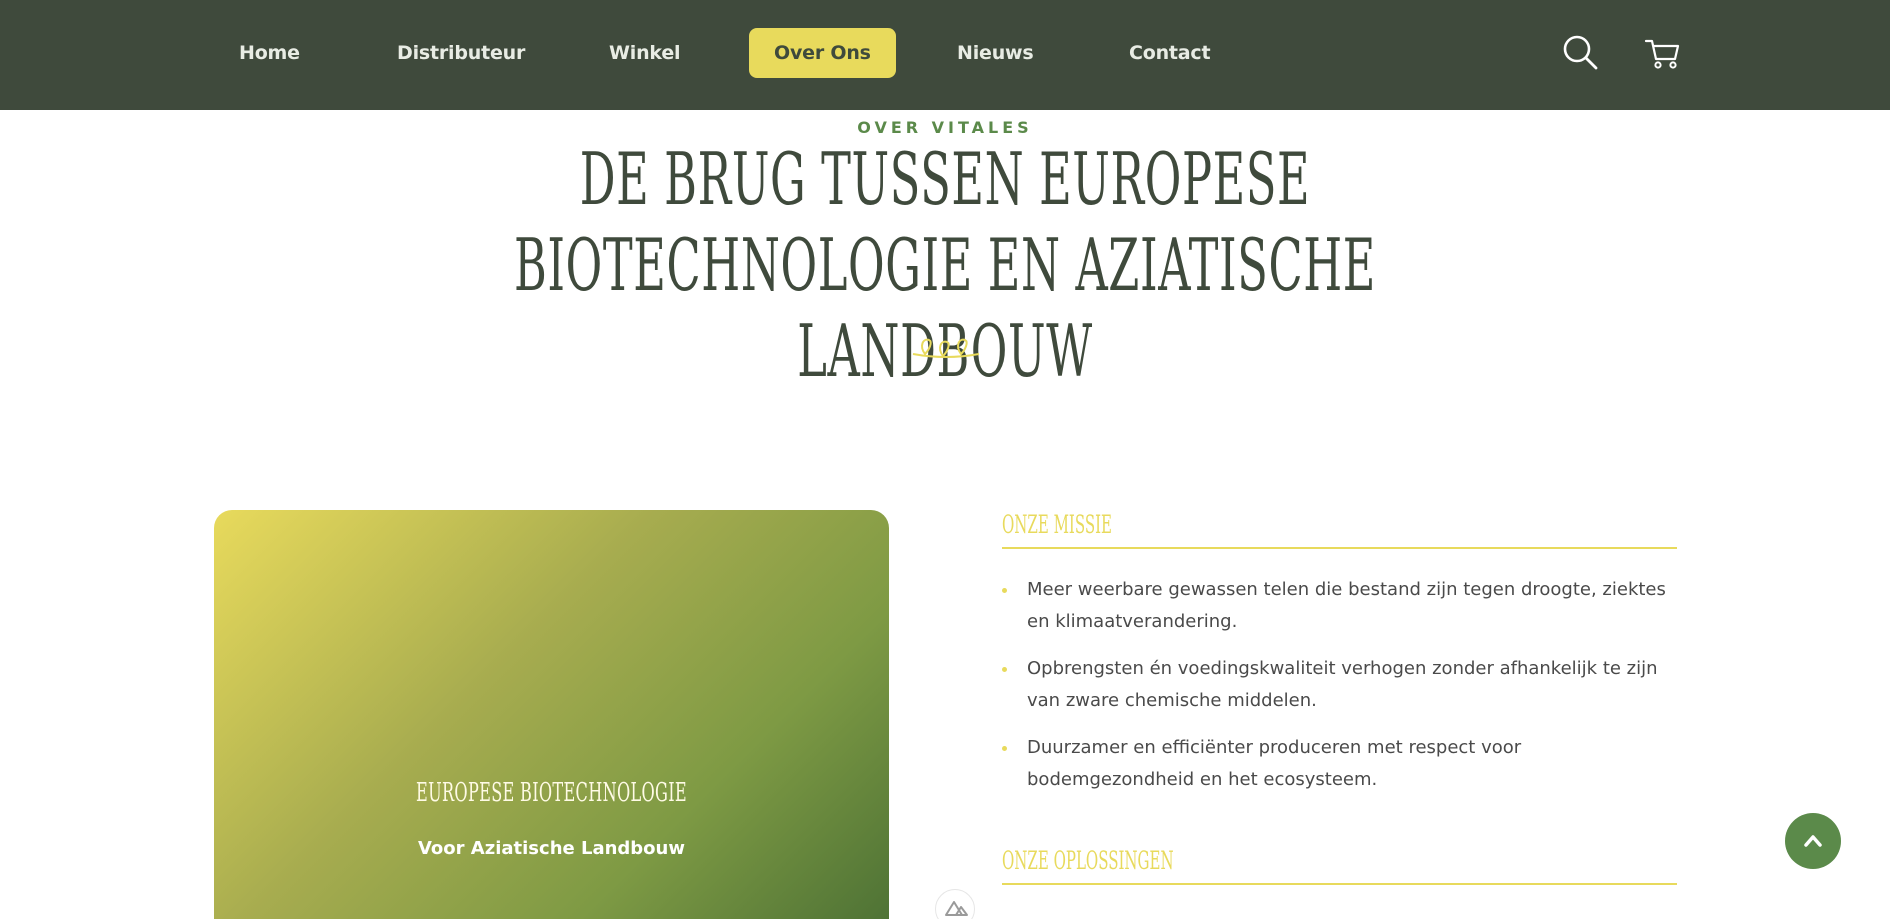 This screenshot has width=1890, height=919. I want to click on solutions-heading-text: ONZE OPLOSSINGEN, so click(1088, 860).